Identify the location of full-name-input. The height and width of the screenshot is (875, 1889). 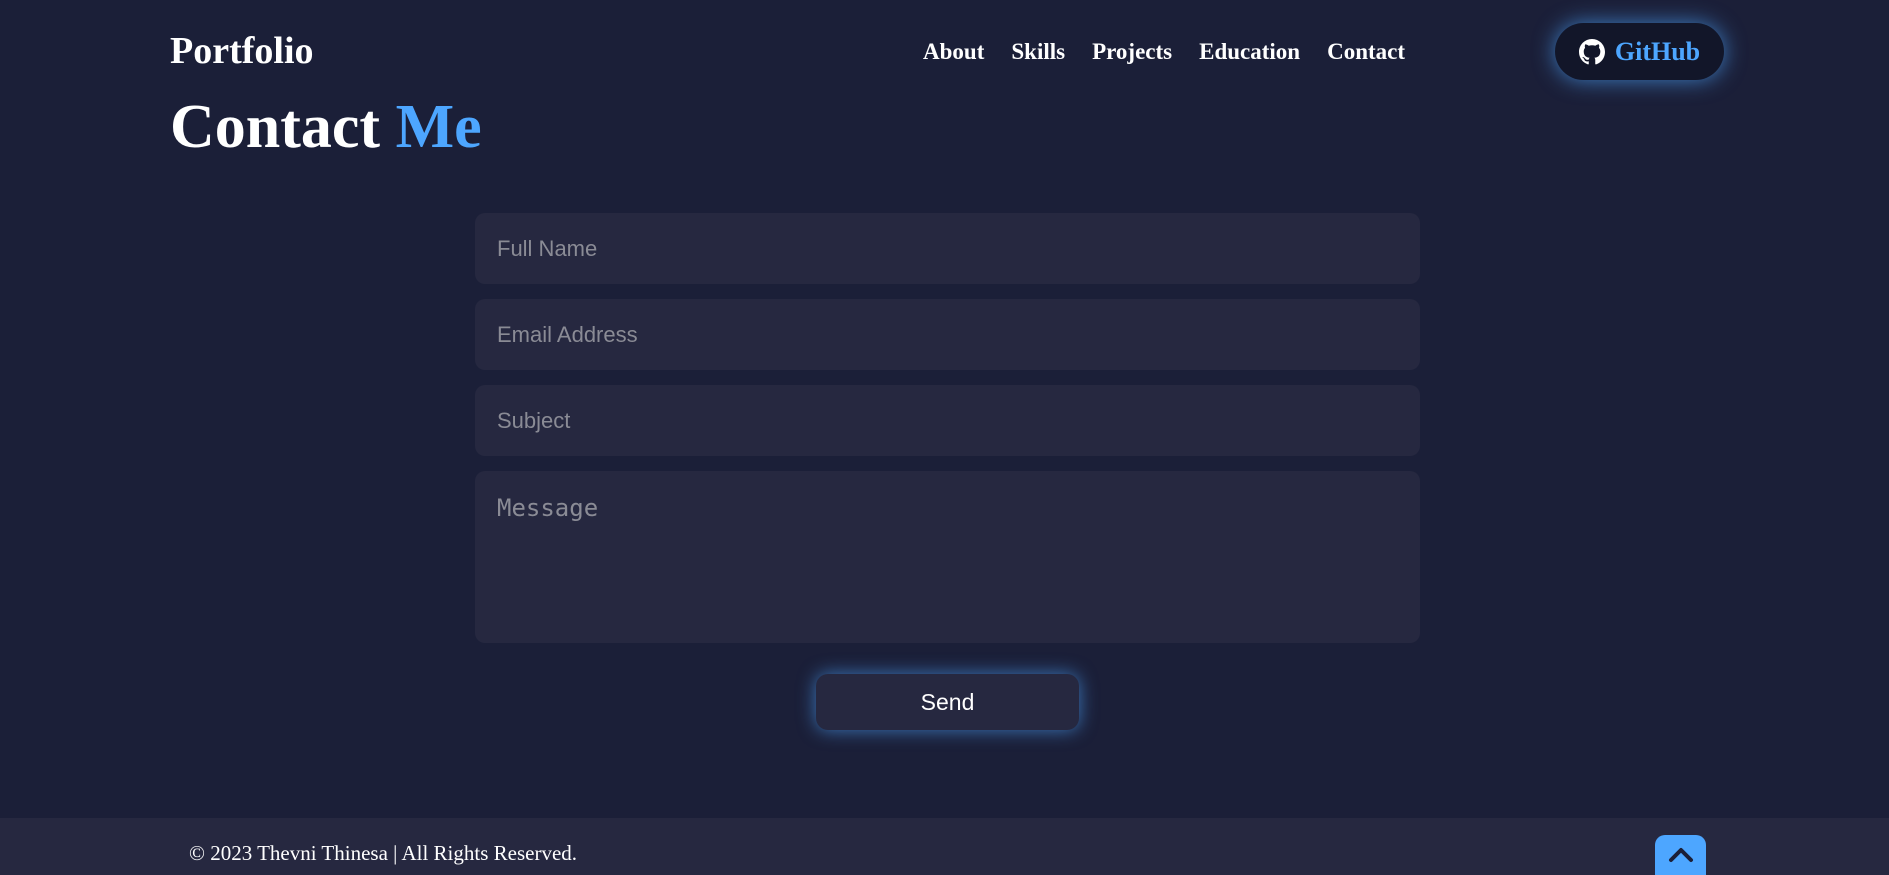
(947, 248).